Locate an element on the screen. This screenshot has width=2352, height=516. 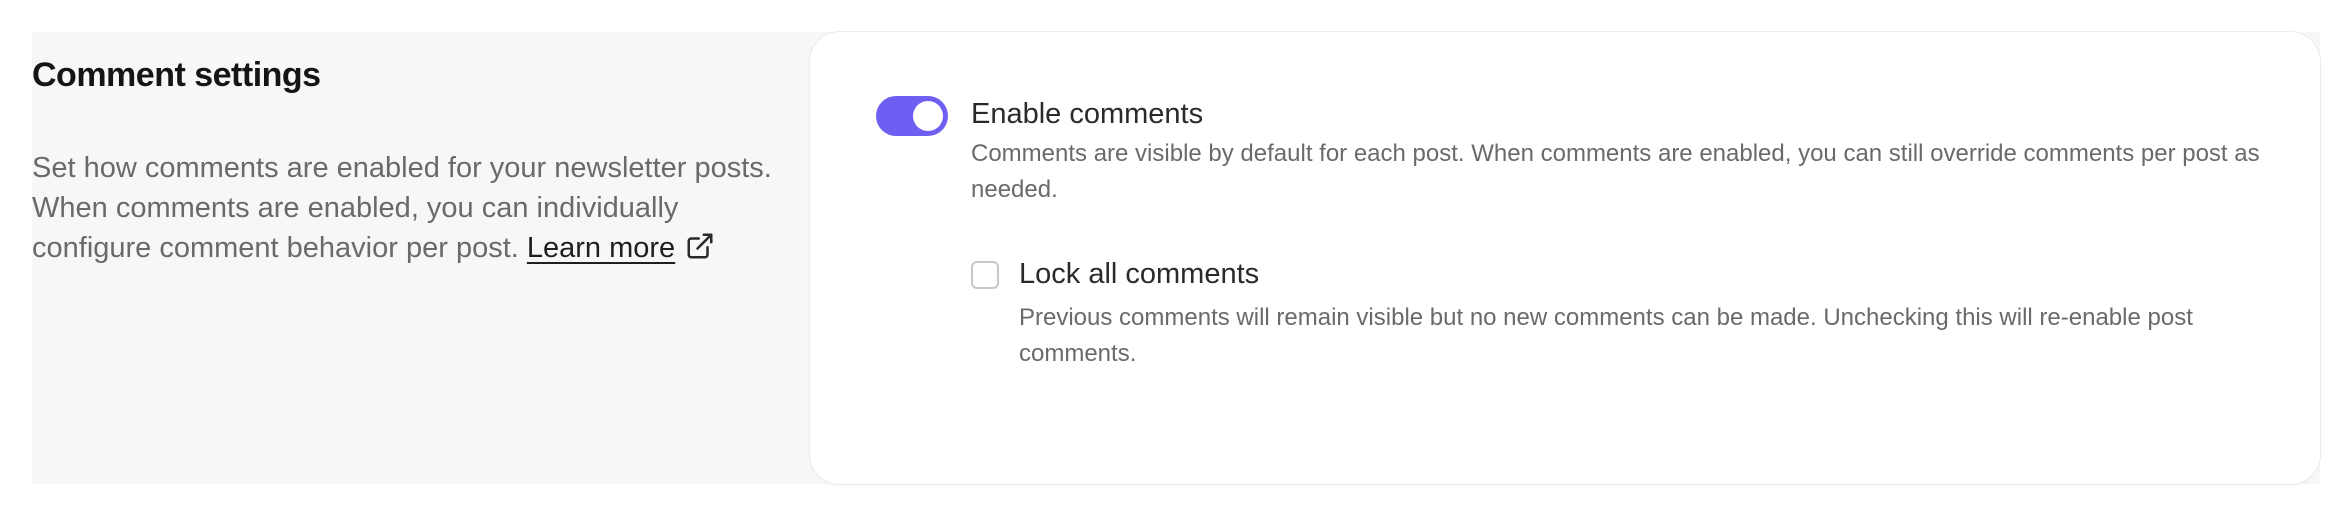
toggle-knob is located at coordinates (928, 116).